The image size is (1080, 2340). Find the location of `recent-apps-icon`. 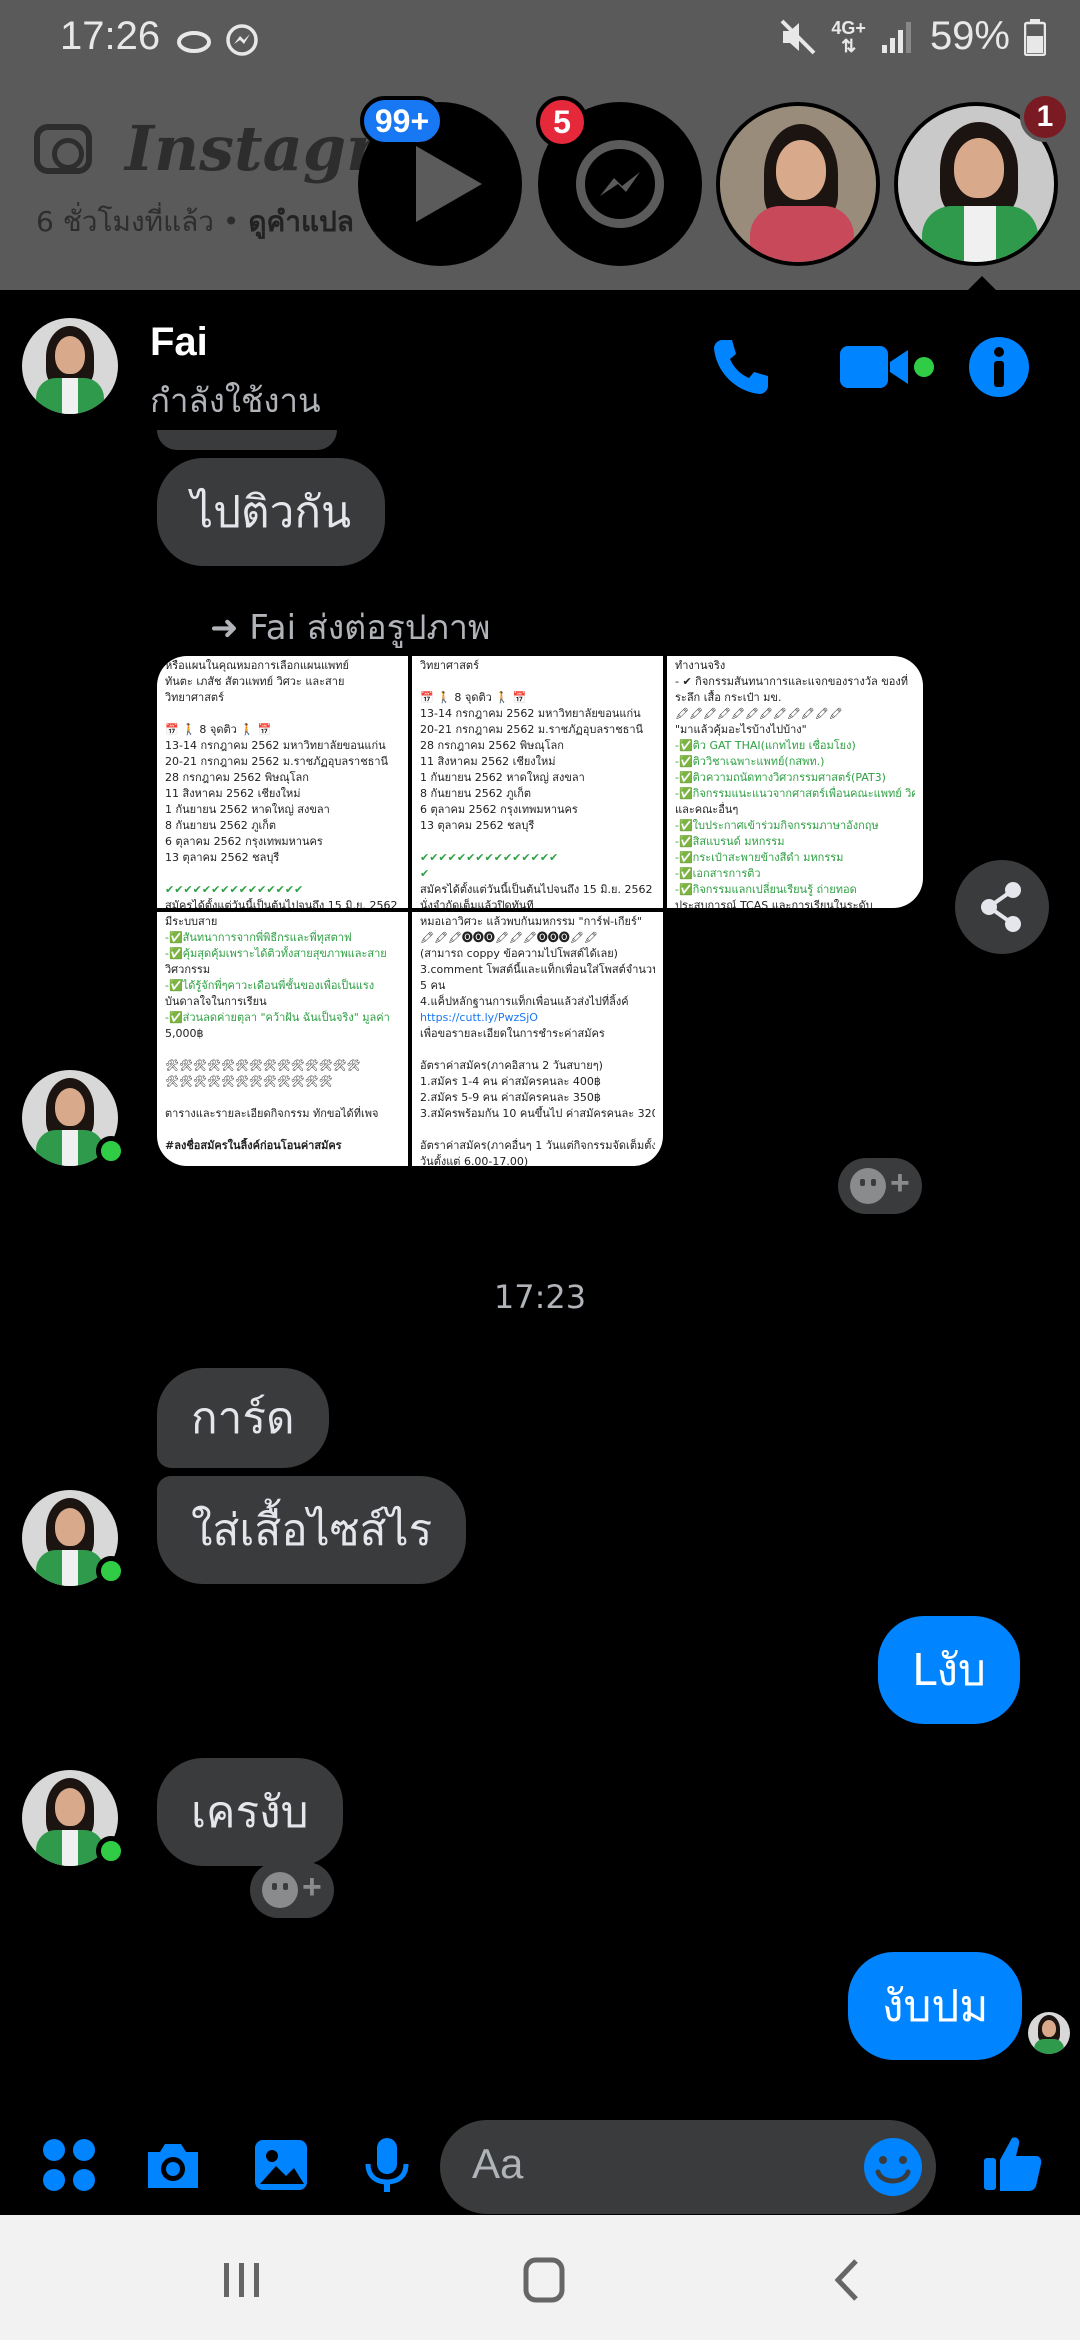

recent-apps-icon is located at coordinates (242, 2280).